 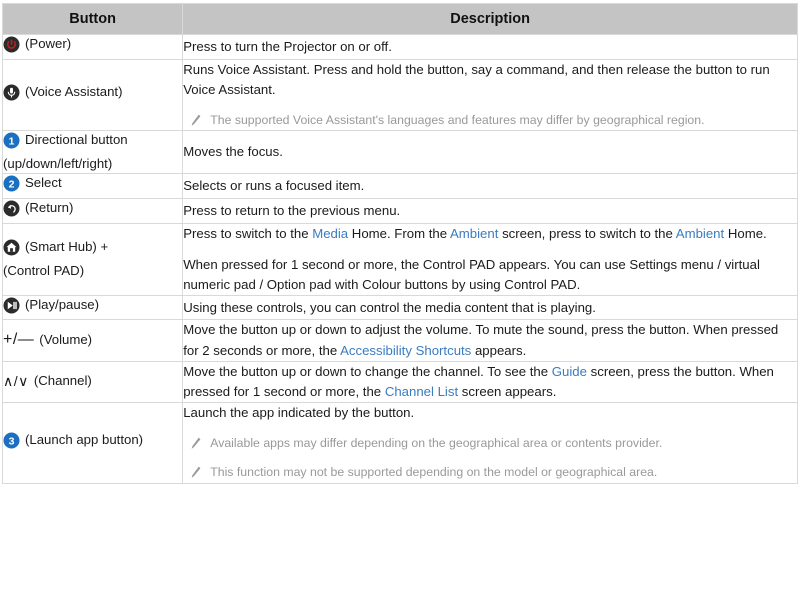 I want to click on button-label: (Play/pause), so click(x=62, y=304).